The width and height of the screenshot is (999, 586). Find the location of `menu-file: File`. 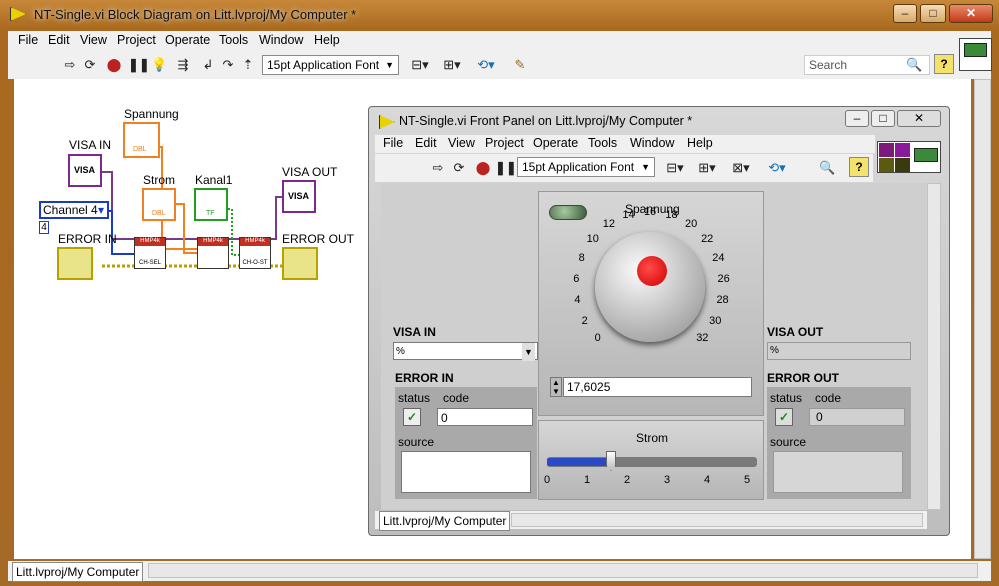

menu-file: File is located at coordinates (28, 40).